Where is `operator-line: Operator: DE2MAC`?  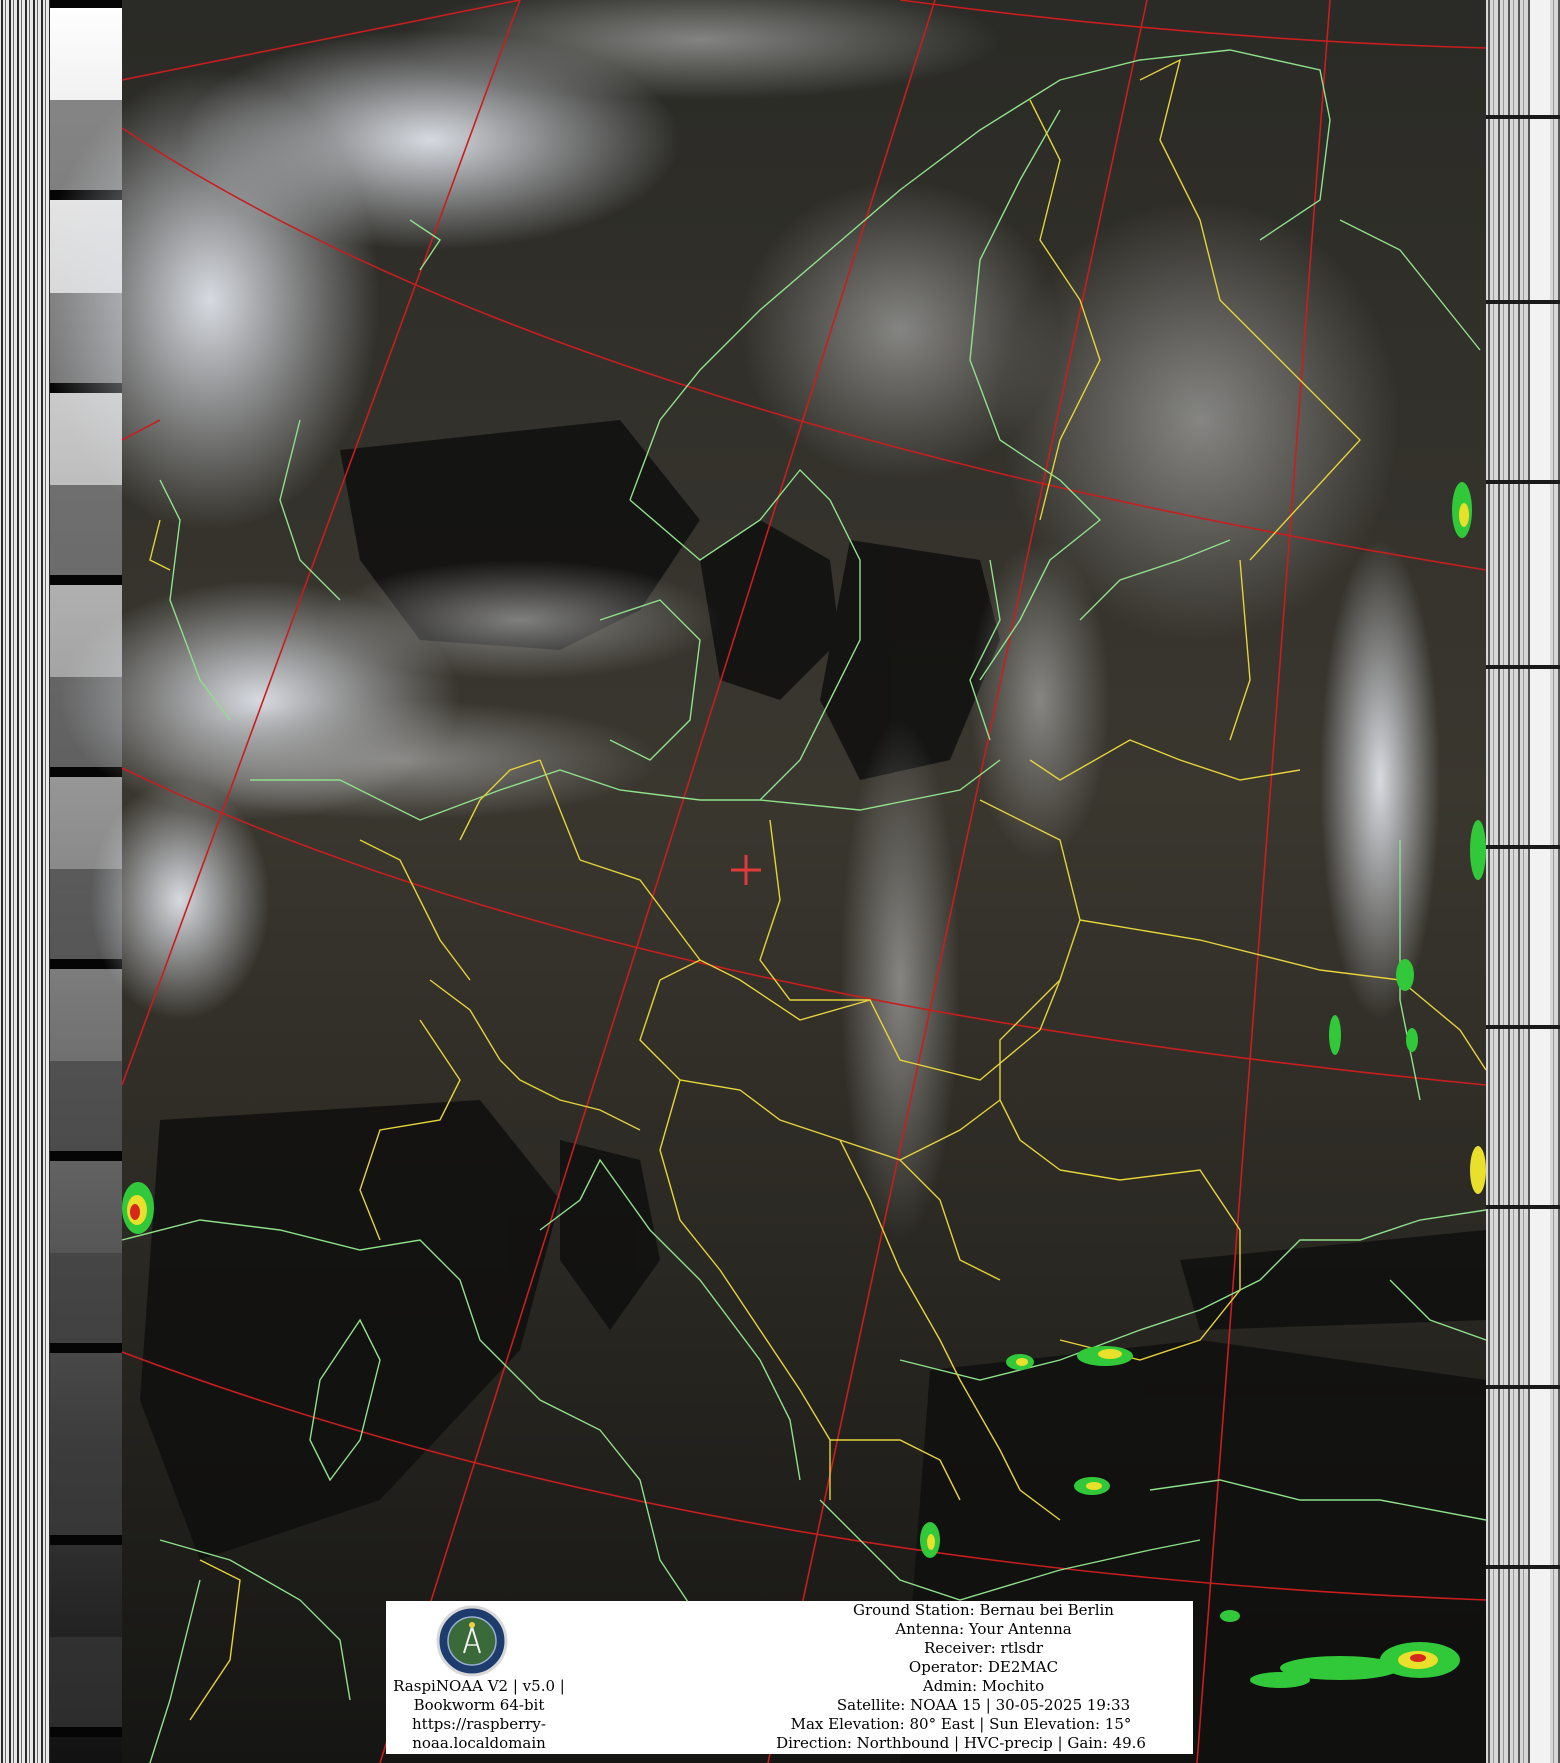 operator-line: Operator: DE2MAC is located at coordinates (983, 1667).